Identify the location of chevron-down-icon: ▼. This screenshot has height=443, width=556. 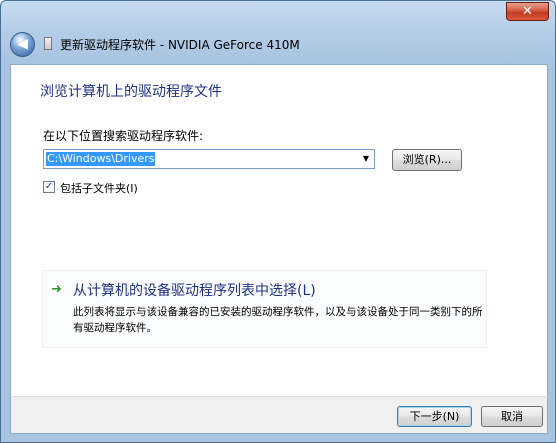
(366, 159).